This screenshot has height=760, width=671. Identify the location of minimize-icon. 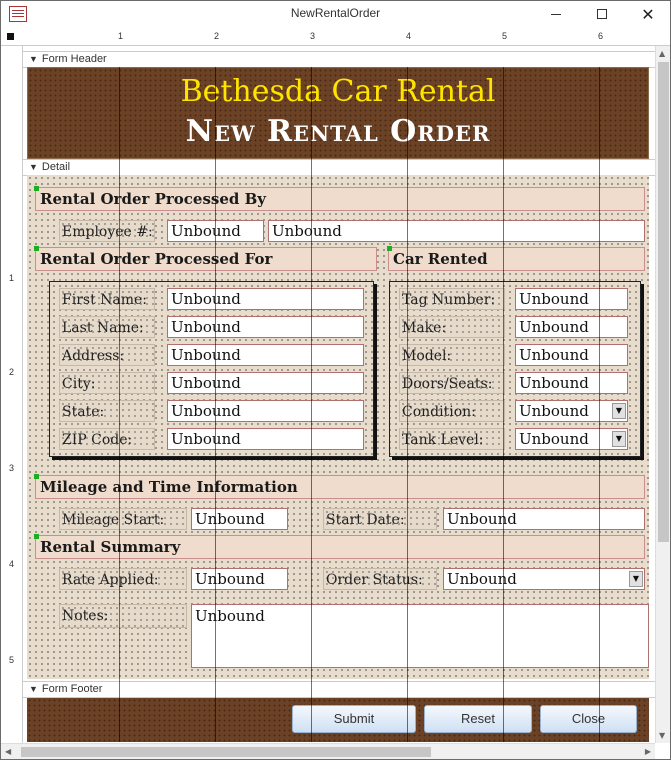
(556, 14).